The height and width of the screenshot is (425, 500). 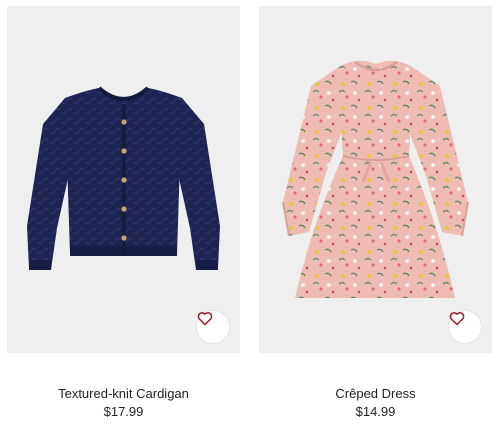 I want to click on product-info: Crêped Dress $14.99, so click(x=375, y=403).